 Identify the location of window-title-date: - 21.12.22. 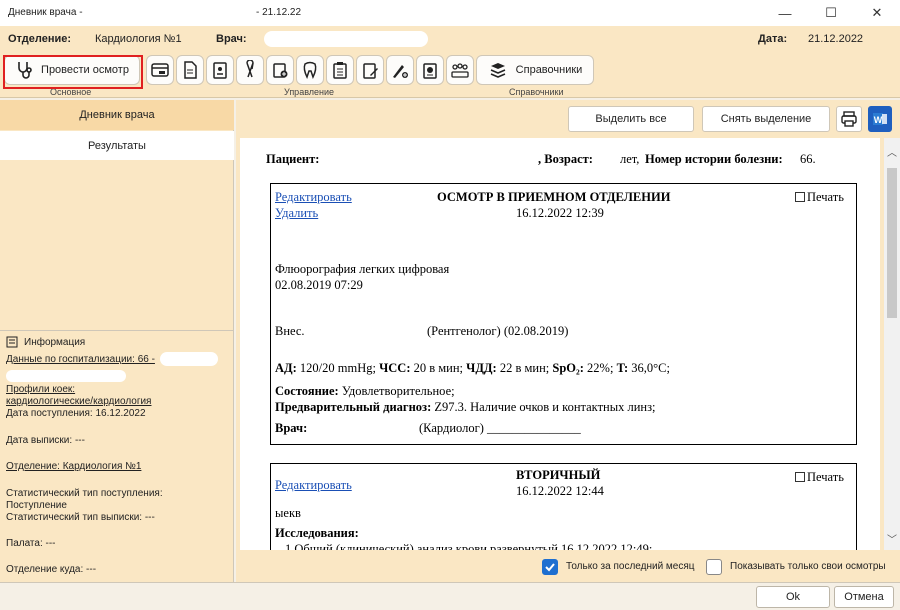
(279, 12).